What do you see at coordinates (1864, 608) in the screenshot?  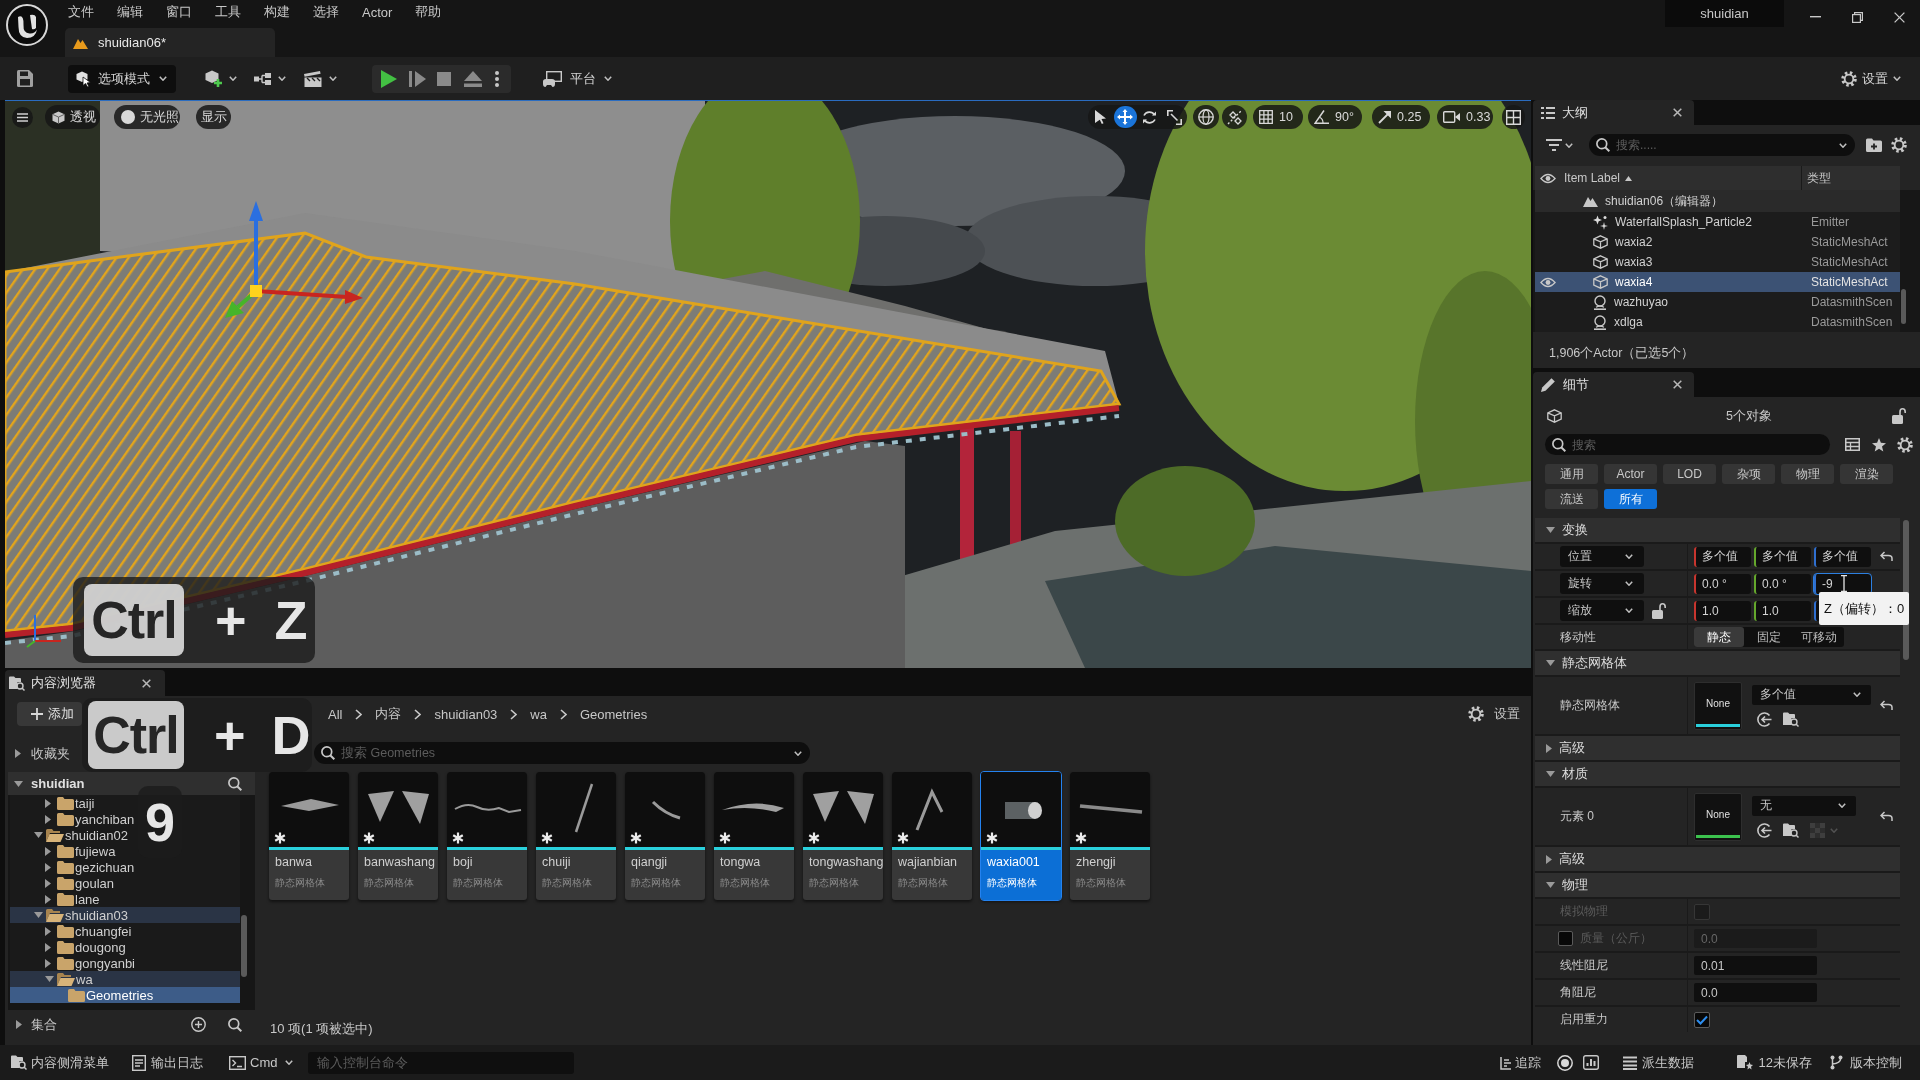 I see `tooltip: Z（偏转）：0` at bounding box center [1864, 608].